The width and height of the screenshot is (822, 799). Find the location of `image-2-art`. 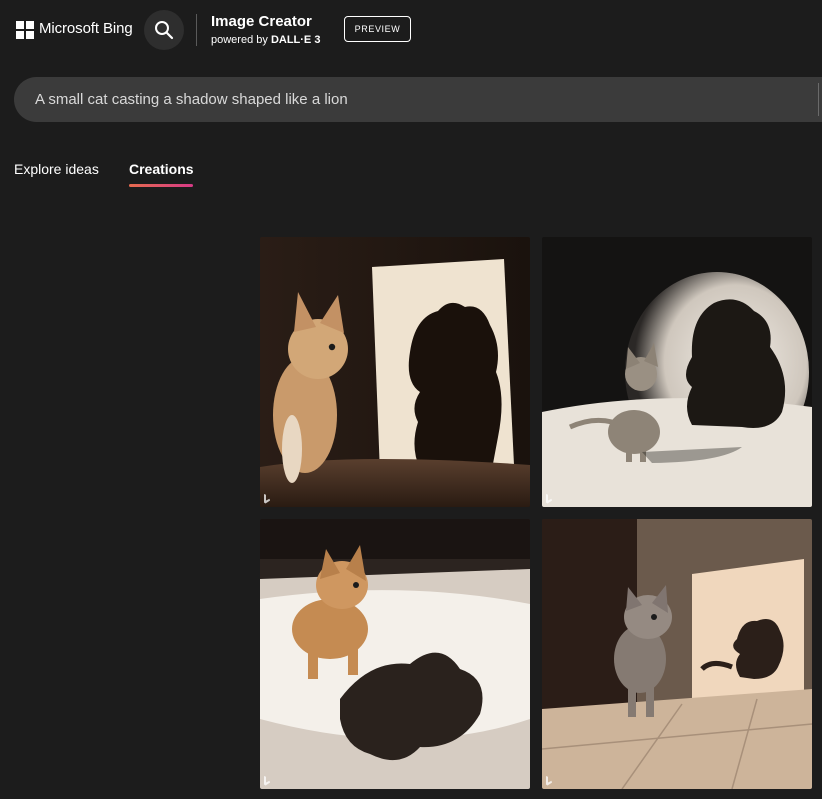

image-2-art is located at coordinates (677, 372).